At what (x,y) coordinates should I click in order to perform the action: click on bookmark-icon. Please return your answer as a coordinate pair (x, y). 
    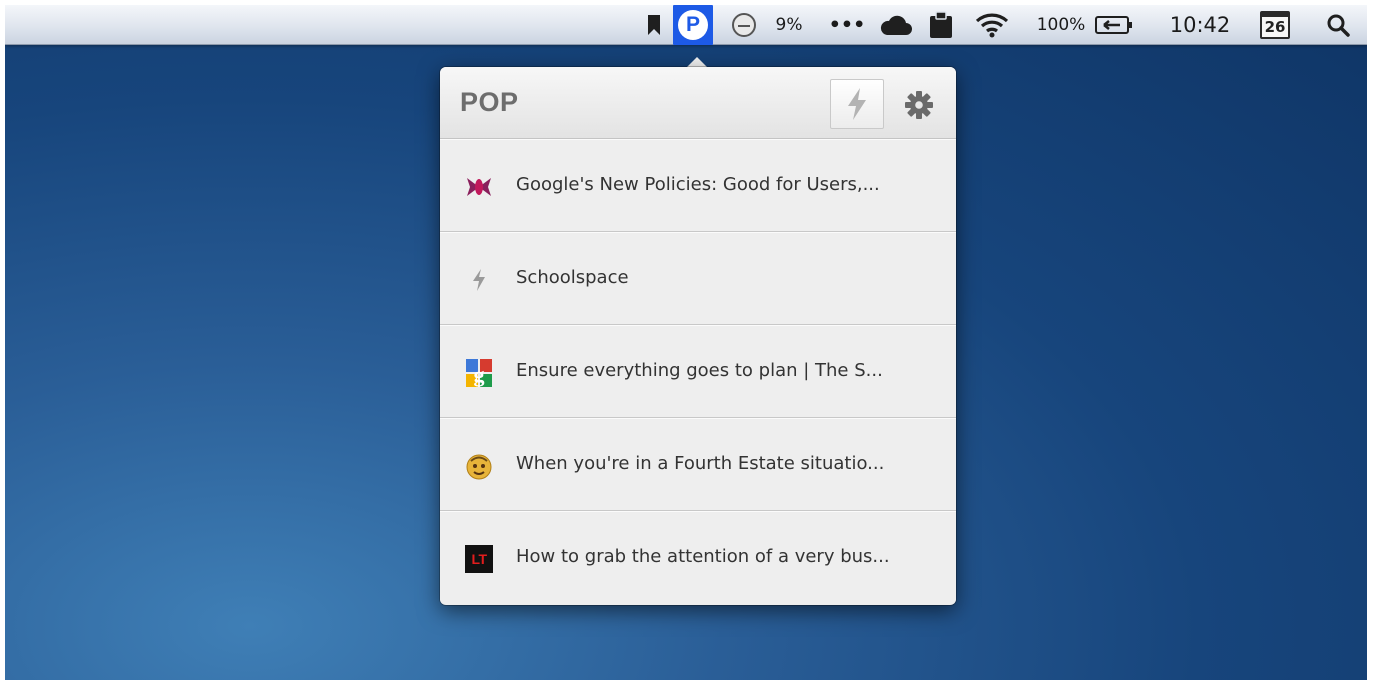
    Looking at the image, I should click on (654, 25).